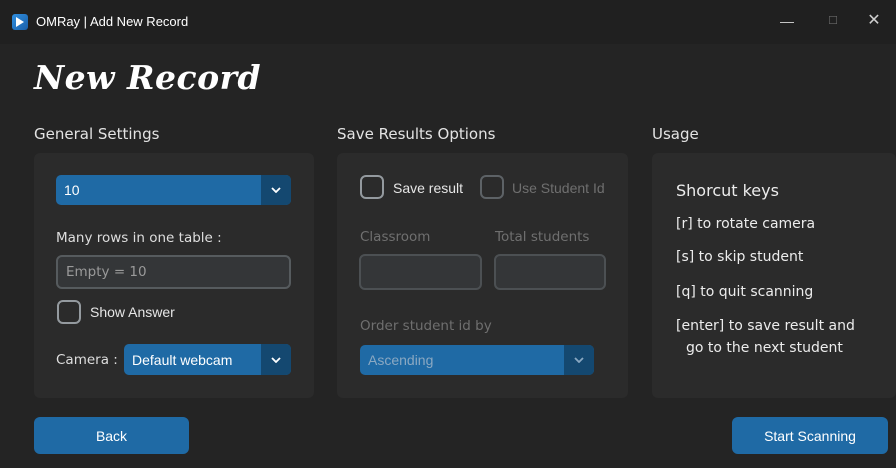  I want to click on rows-input, so click(173, 272).